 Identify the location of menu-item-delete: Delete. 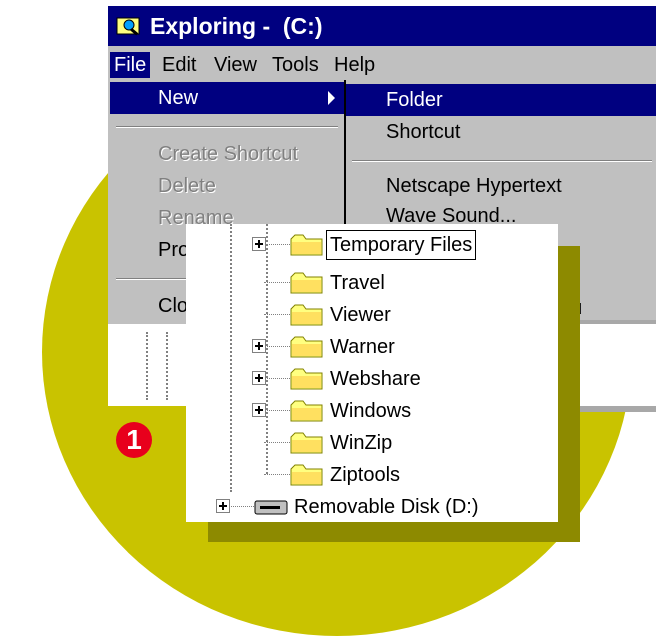
(227, 186).